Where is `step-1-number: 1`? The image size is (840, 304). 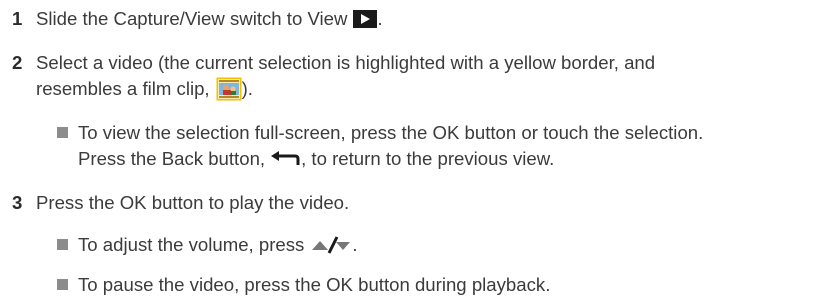
step-1-number: 1 is located at coordinates (17, 18).